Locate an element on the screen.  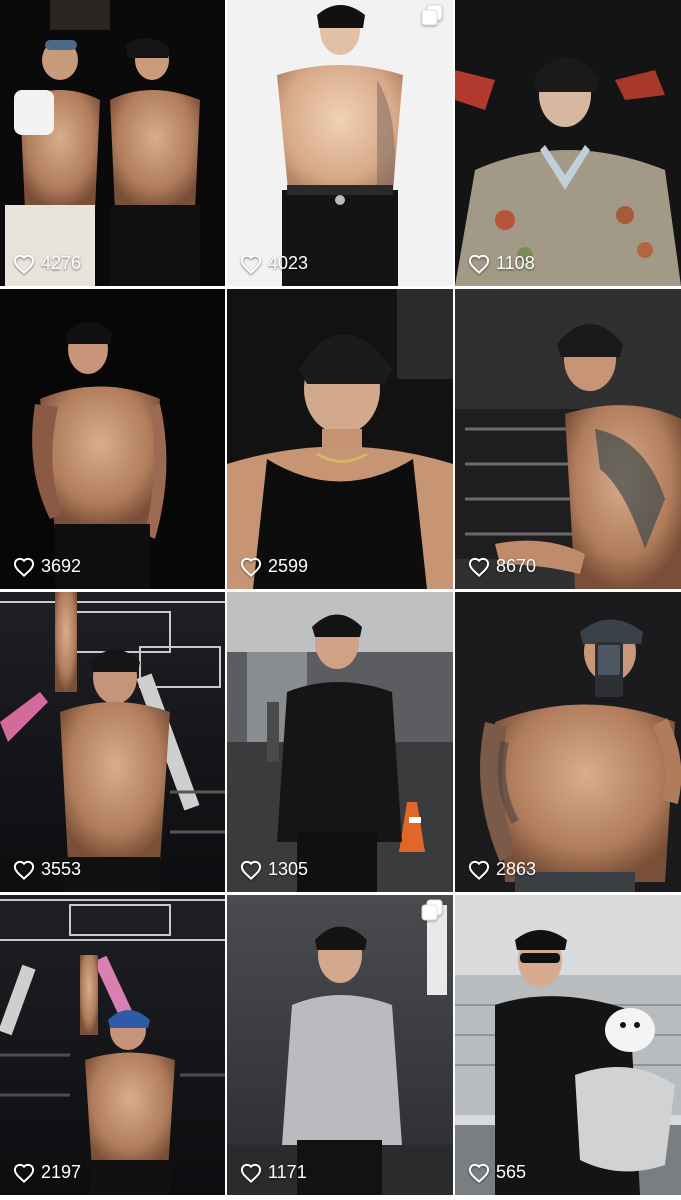
like-count-text: 1305 is located at coordinates (288, 869).